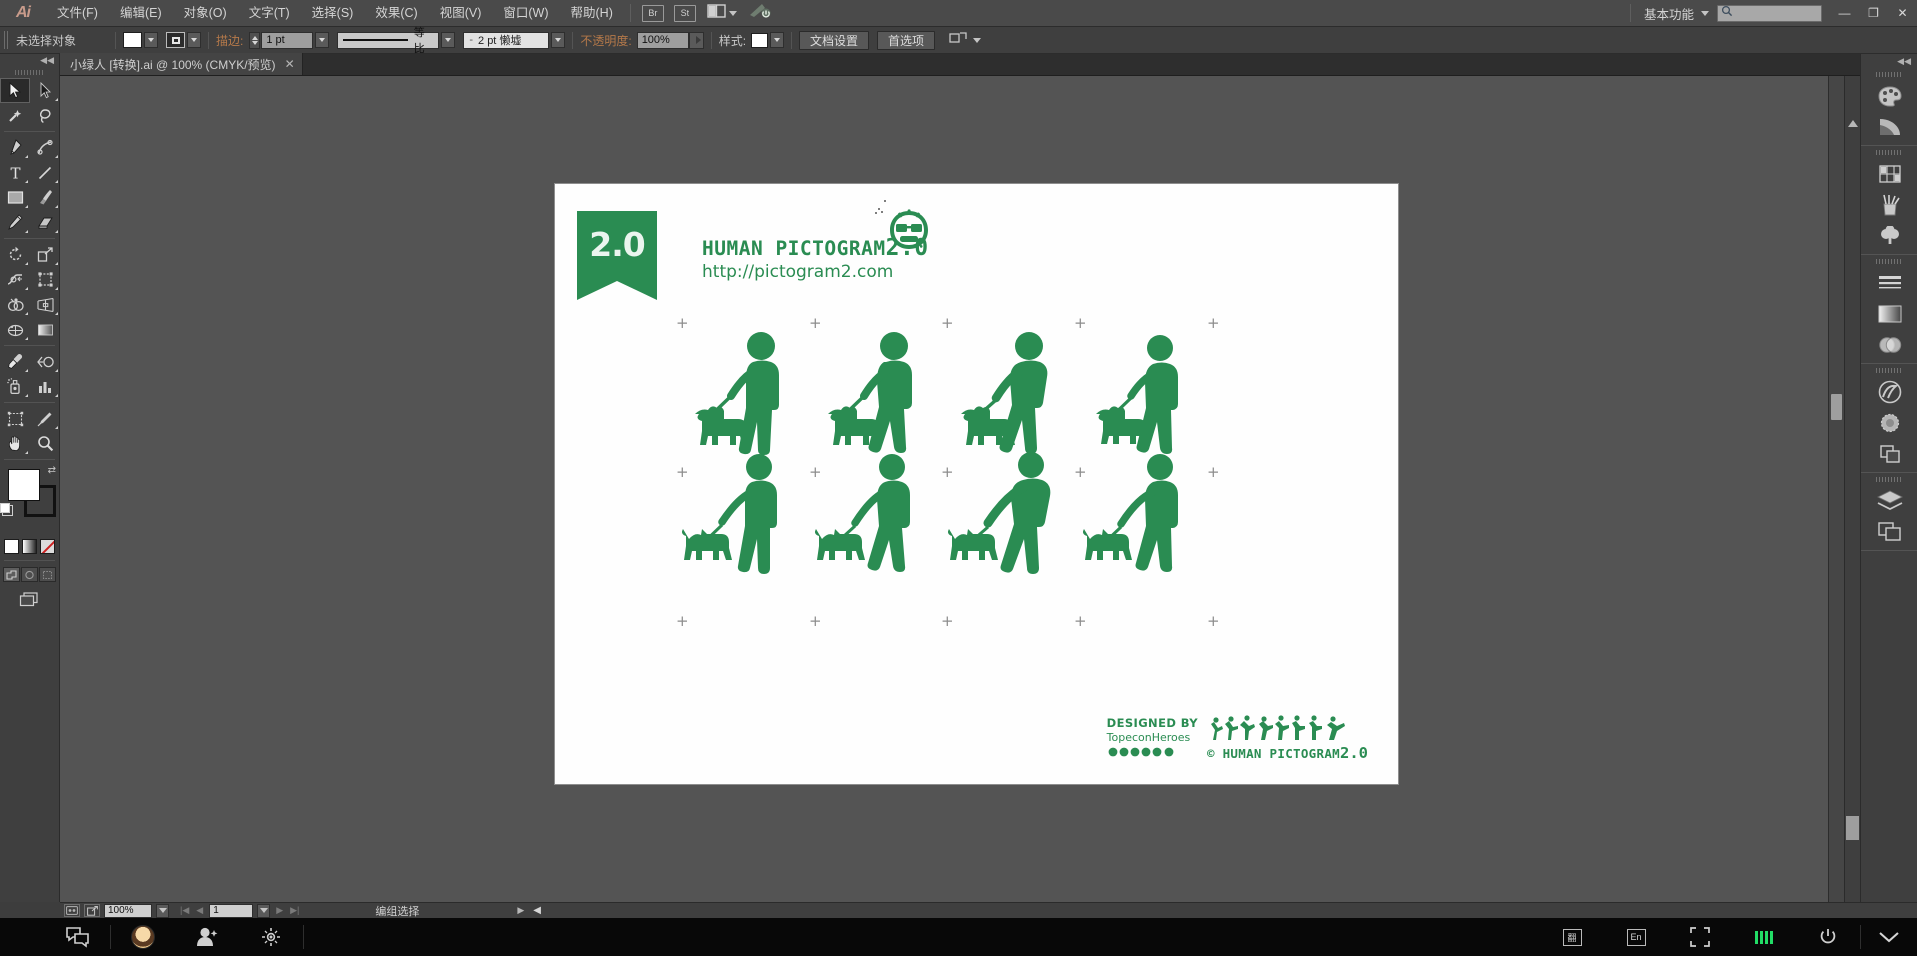 This screenshot has width=1917, height=956. Describe the element at coordinates (15, 90) in the screenshot. I see `selection-tool` at that location.